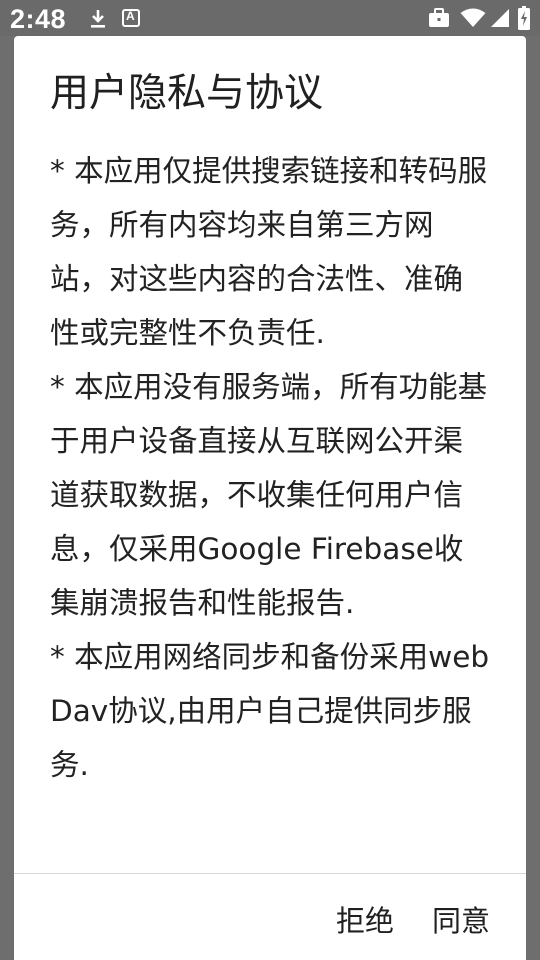  What do you see at coordinates (270, 711) in the screenshot?
I see `paragraph-webdav-sync: * 本应用网络同步和备份采用webDav协议,由用户自己提供同步服务.` at bounding box center [270, 711].